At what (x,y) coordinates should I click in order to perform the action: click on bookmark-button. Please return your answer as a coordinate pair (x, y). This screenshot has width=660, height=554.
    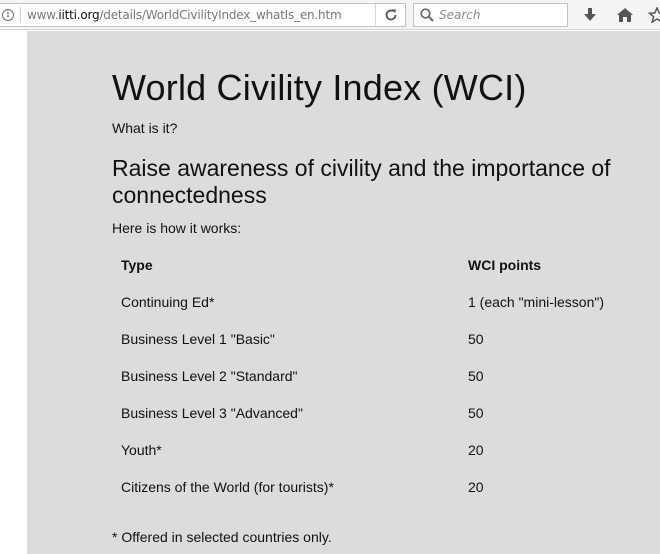
    Looking at the image, I should click on (653, 15).